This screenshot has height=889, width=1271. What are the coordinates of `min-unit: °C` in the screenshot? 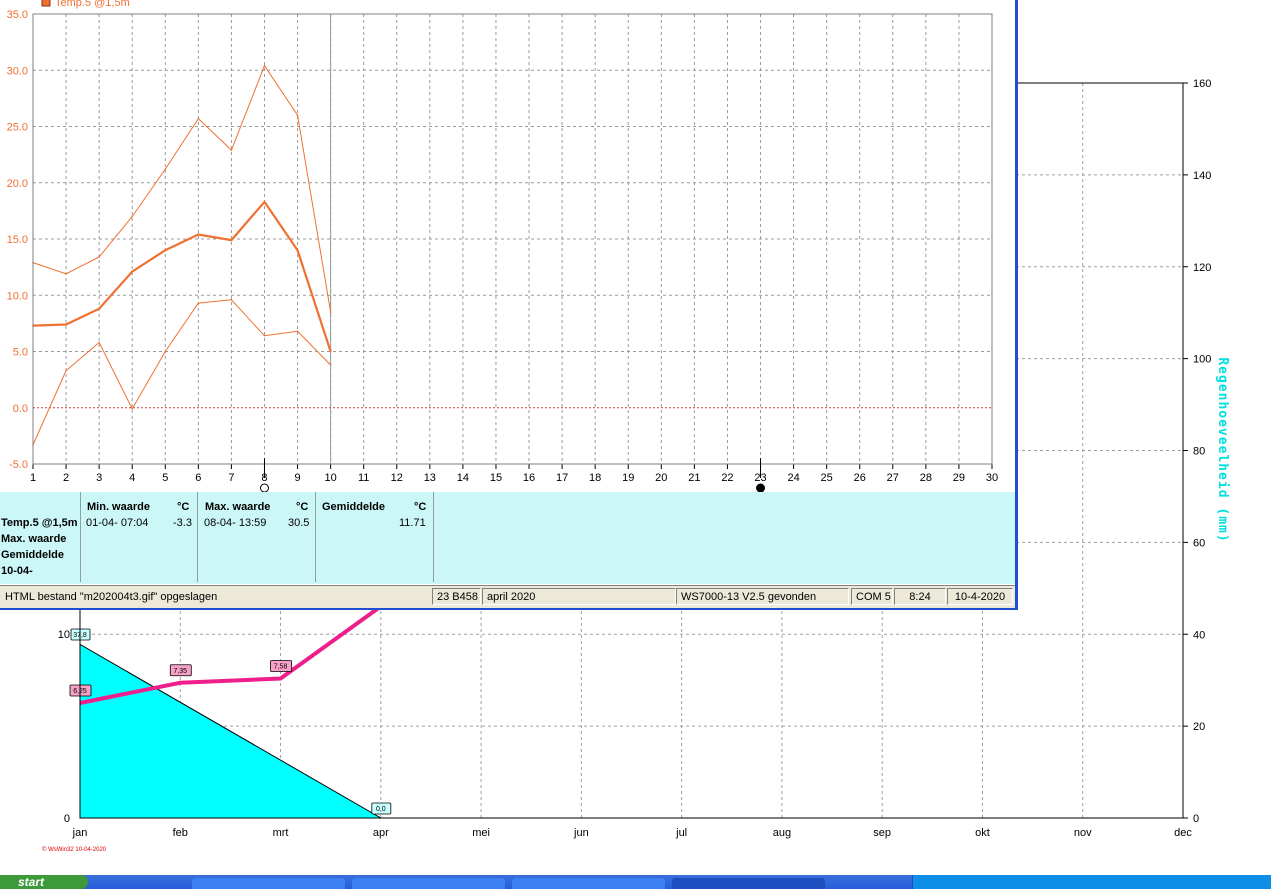 It's located at (183, 507).